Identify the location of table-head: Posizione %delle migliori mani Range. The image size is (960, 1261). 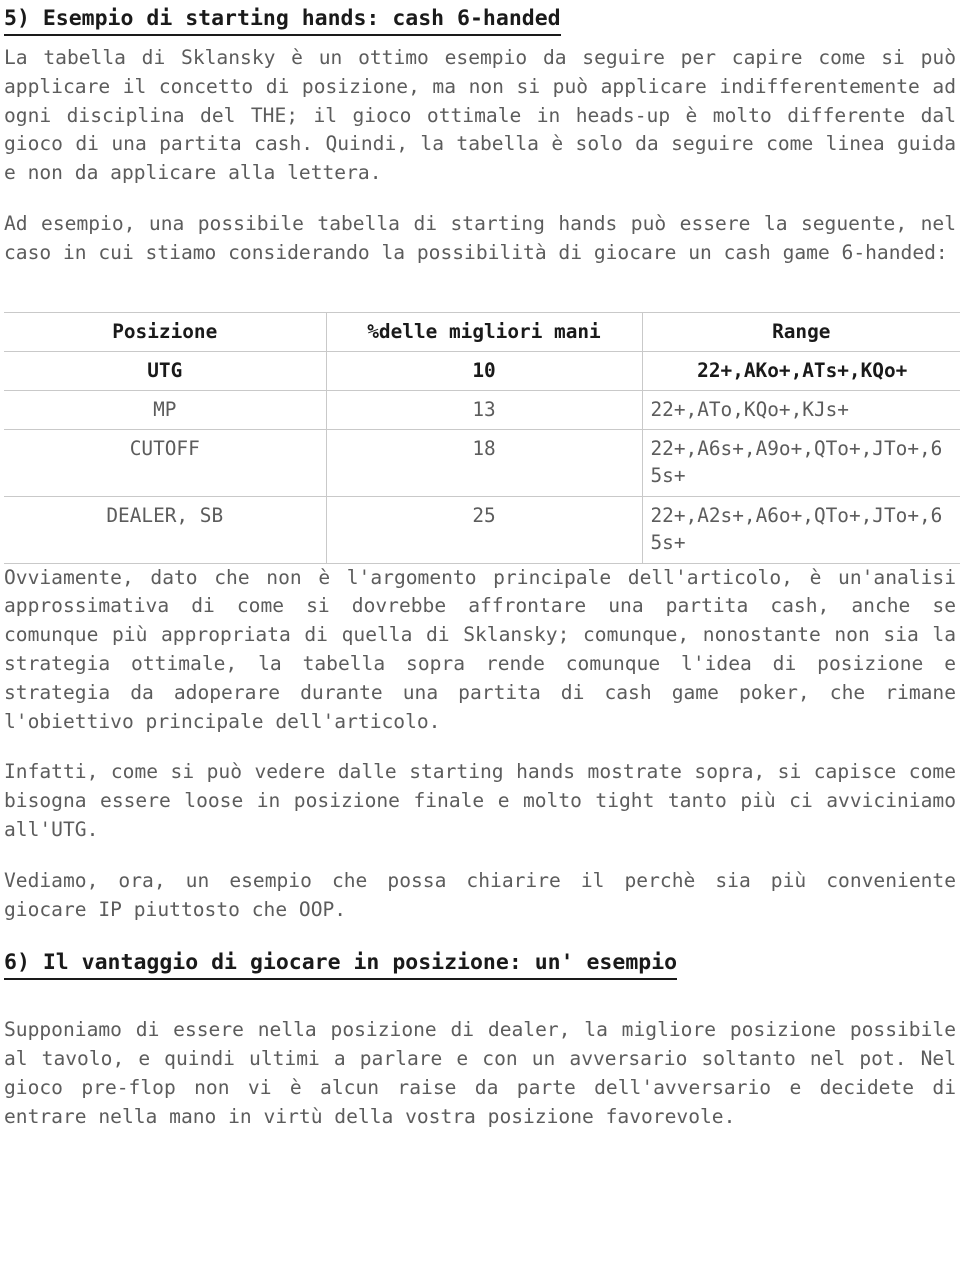
(482, 331).